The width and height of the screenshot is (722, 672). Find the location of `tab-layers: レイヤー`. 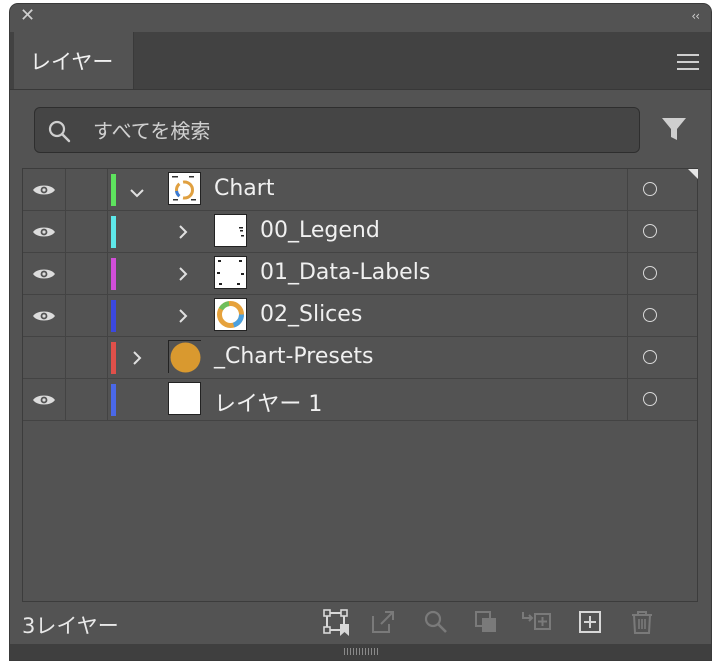

tab-layers: レイヤー is located at coordinates (74, 60).